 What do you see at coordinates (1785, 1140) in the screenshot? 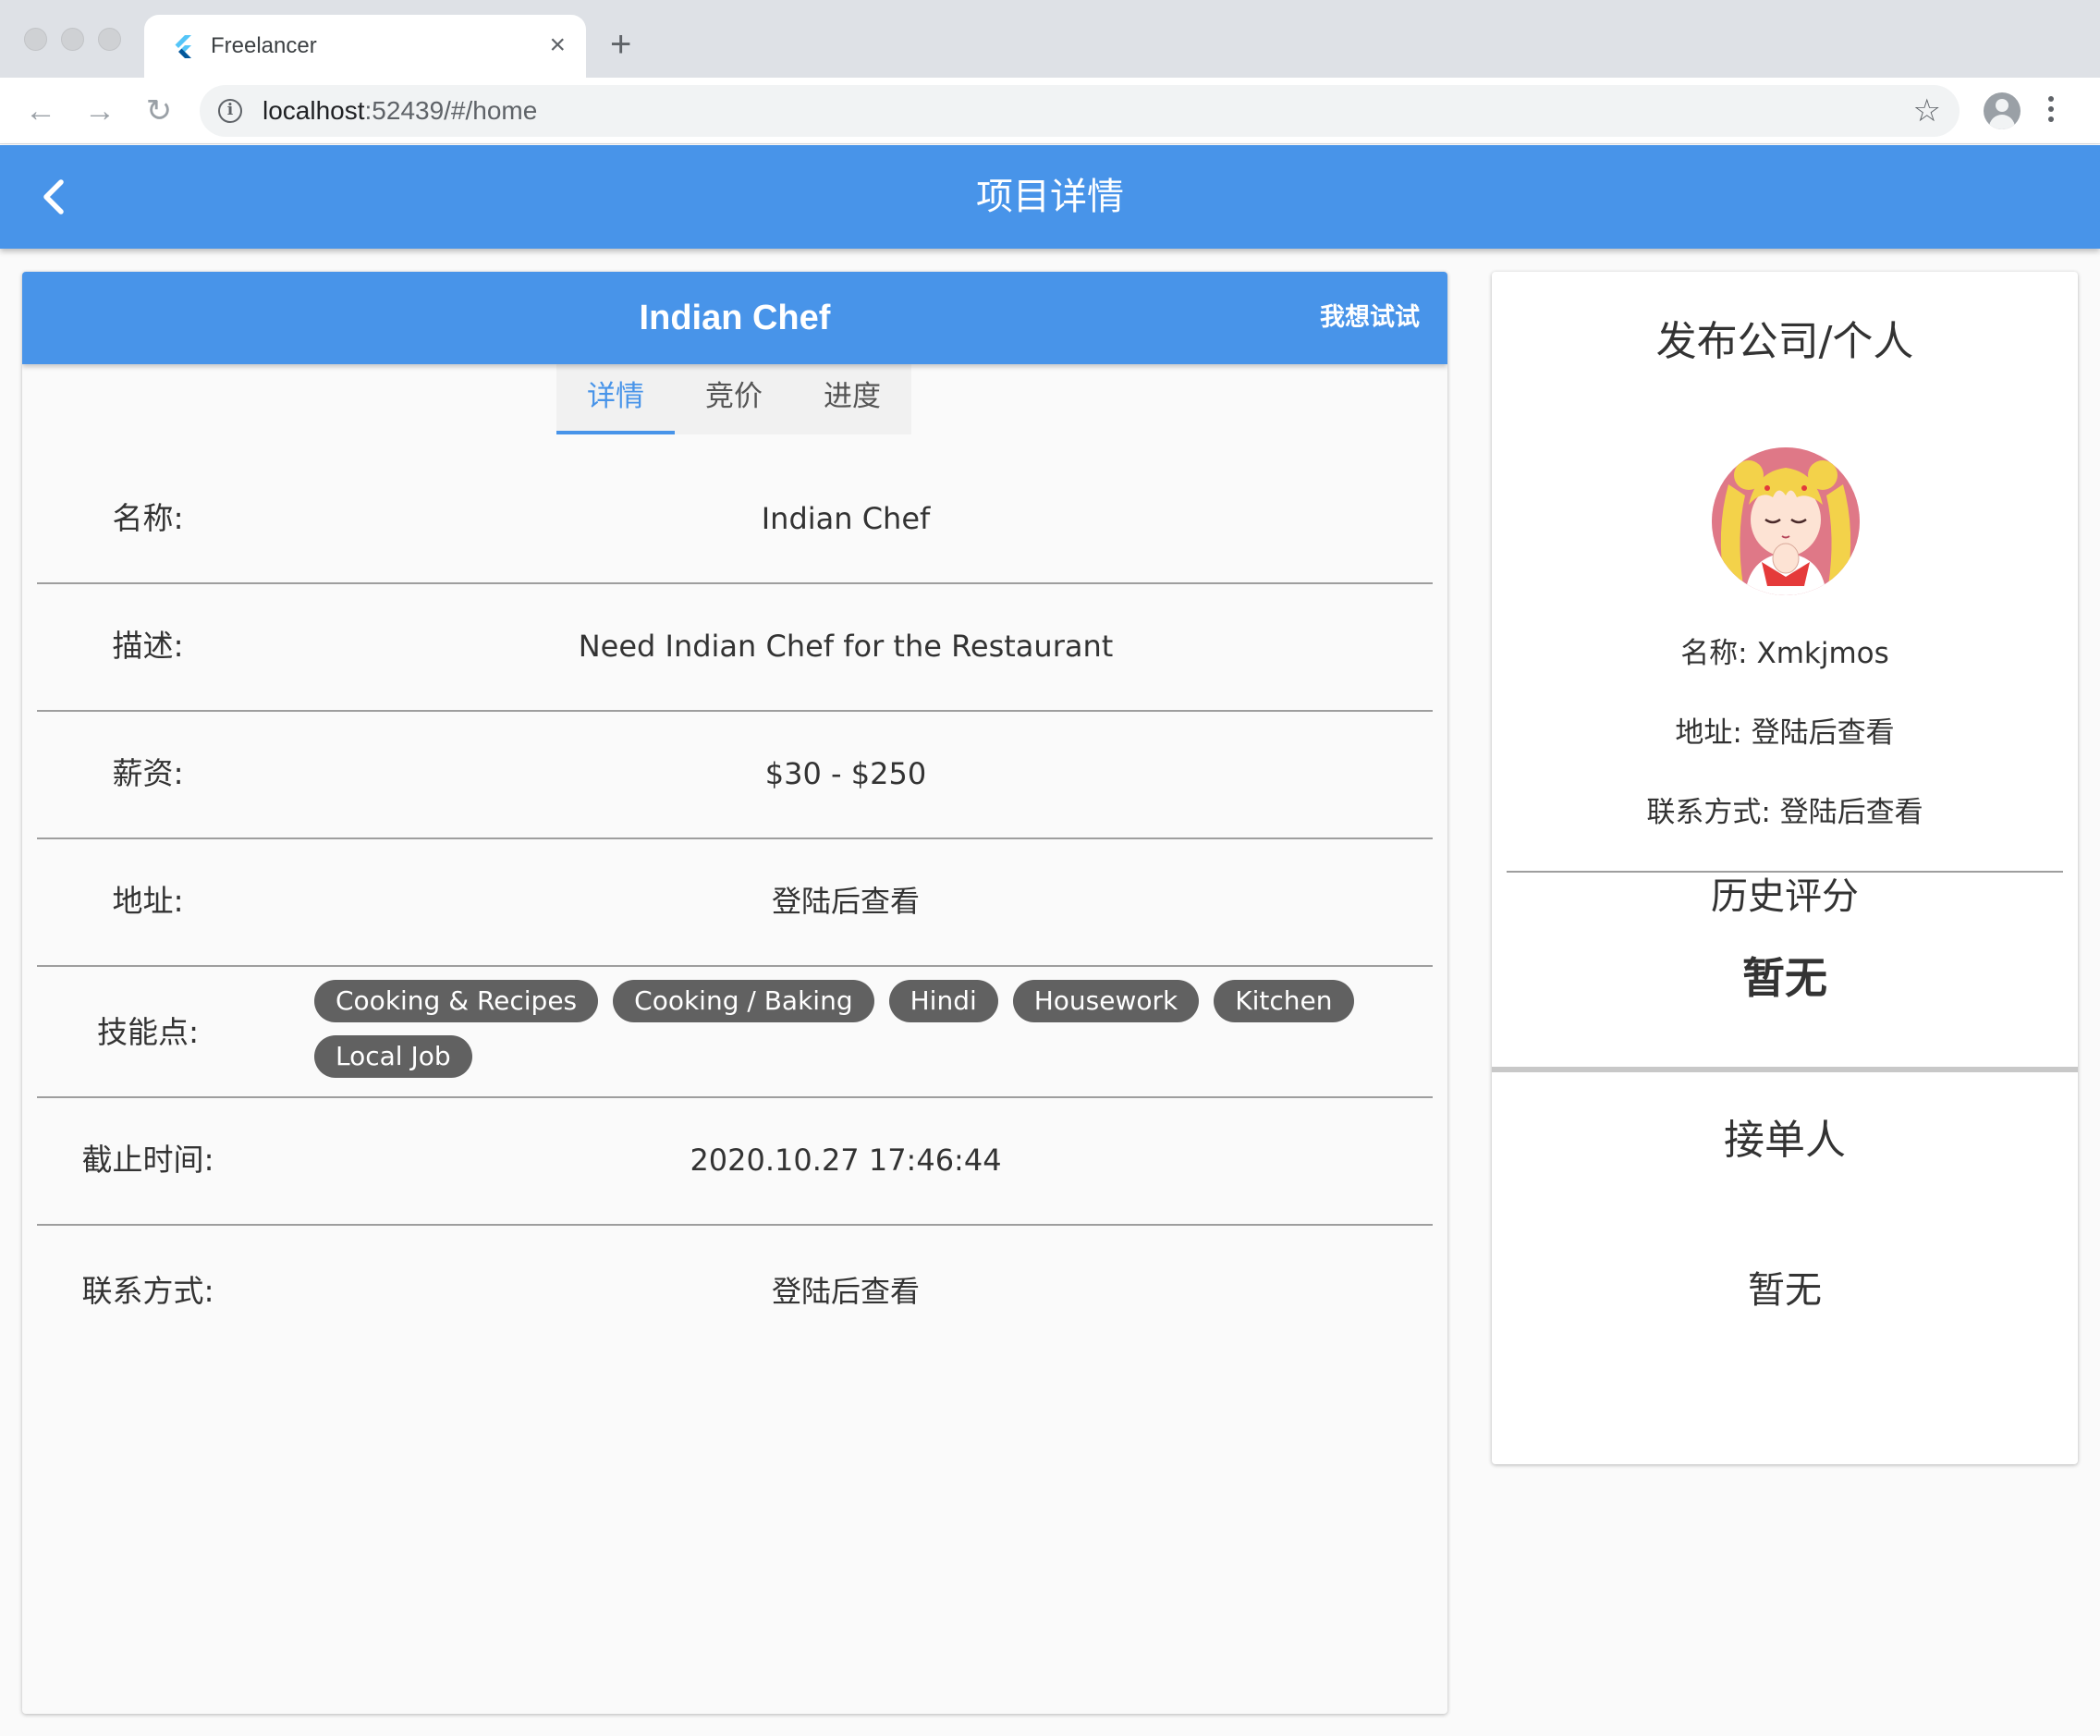
I see `taker-title: 接单人` at bounding box center [1785, 1140].